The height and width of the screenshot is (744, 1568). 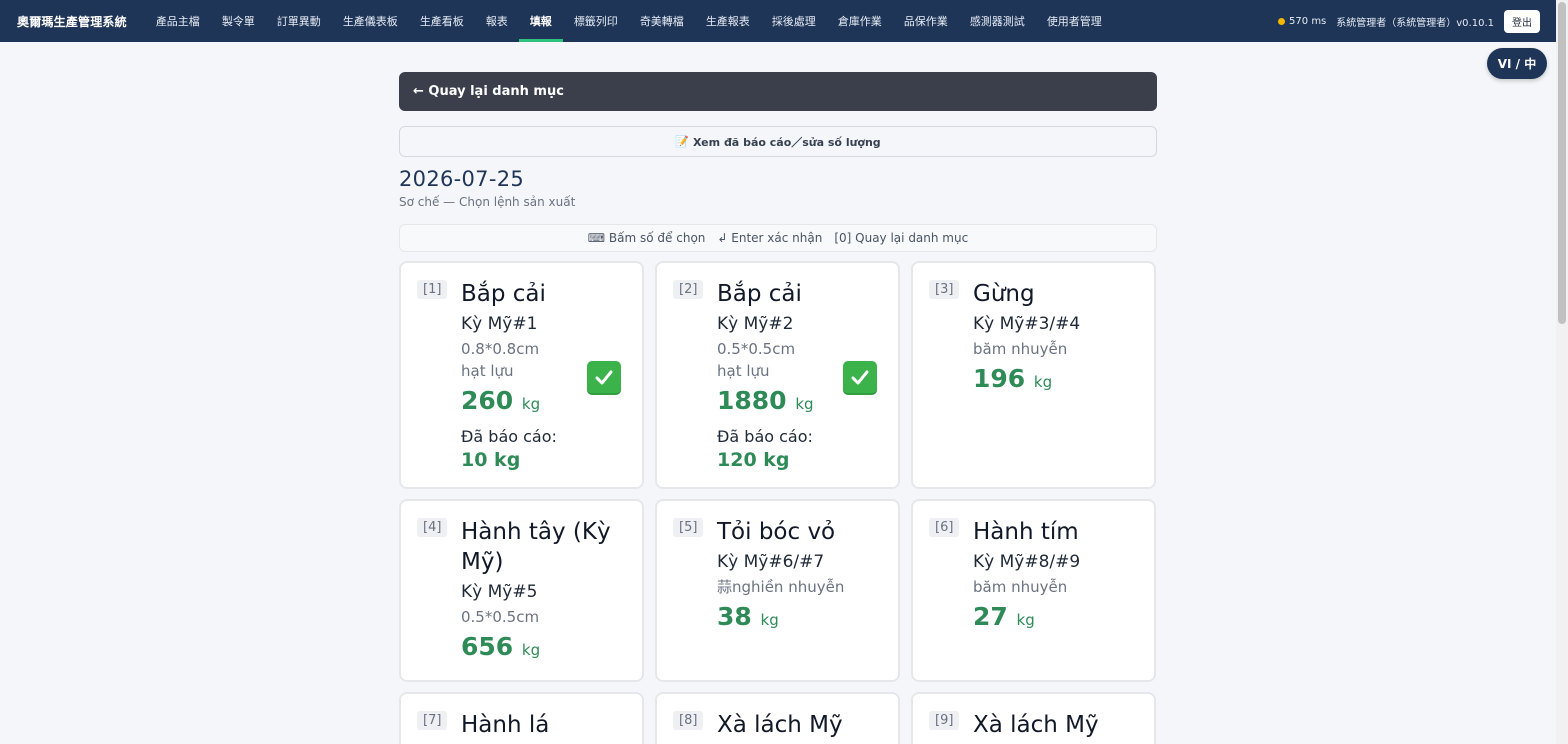 I want to click on card-title: Hành lá, so click(x=505, y=725).